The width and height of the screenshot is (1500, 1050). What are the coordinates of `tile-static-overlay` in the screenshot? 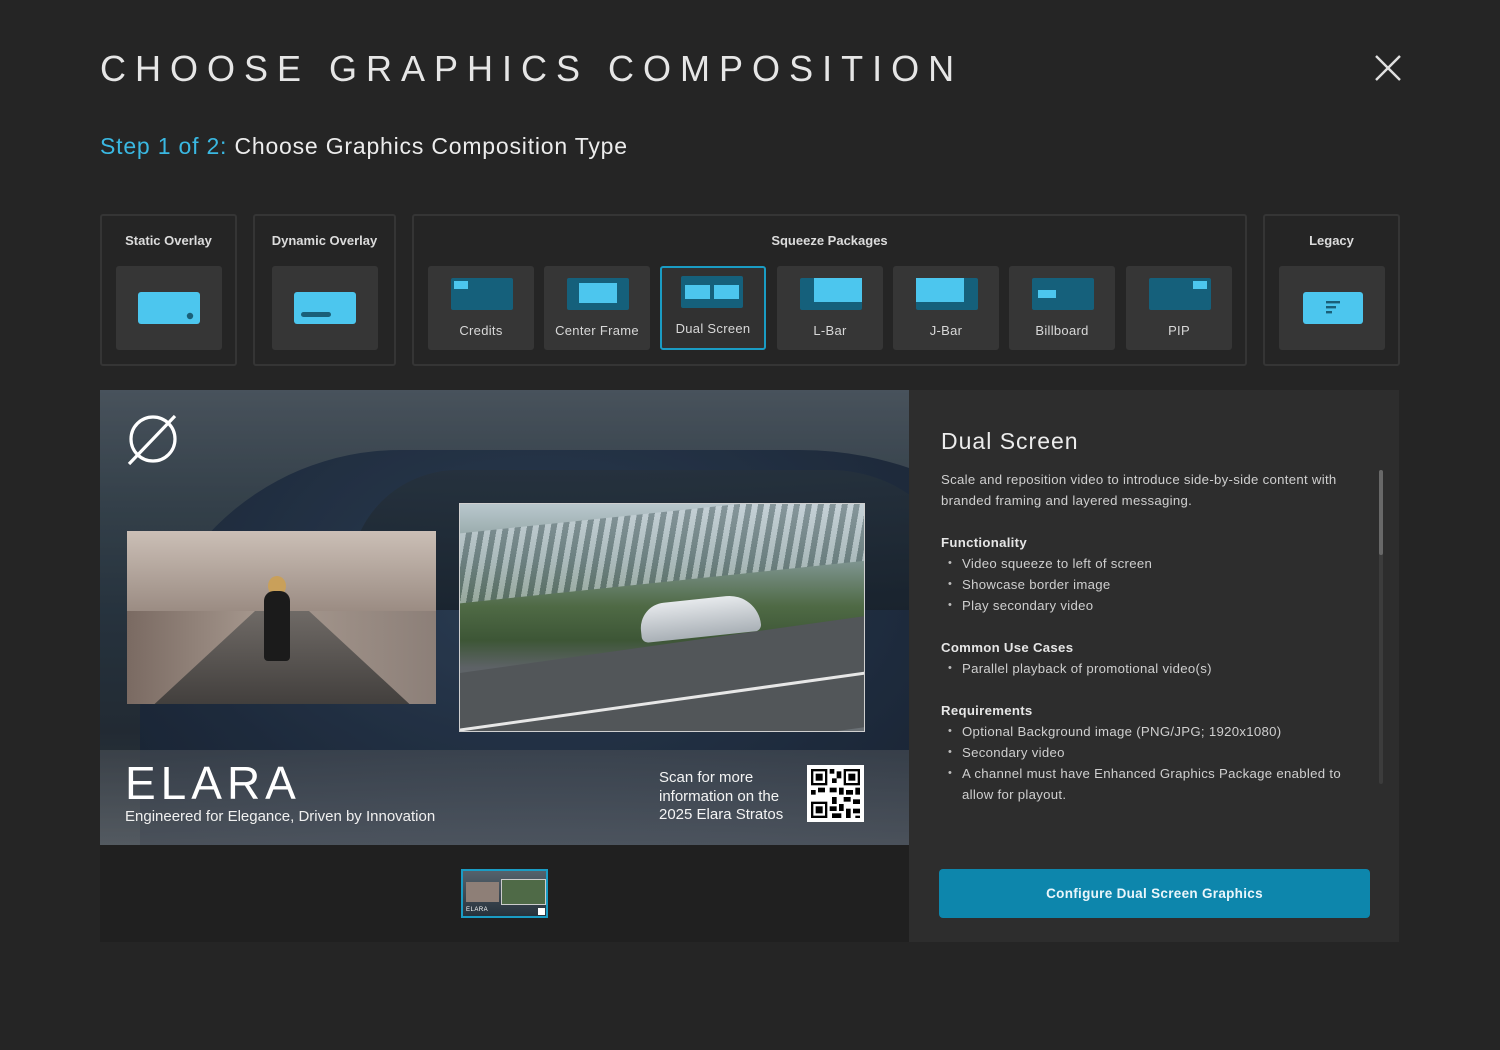 It's located at (169, 308).